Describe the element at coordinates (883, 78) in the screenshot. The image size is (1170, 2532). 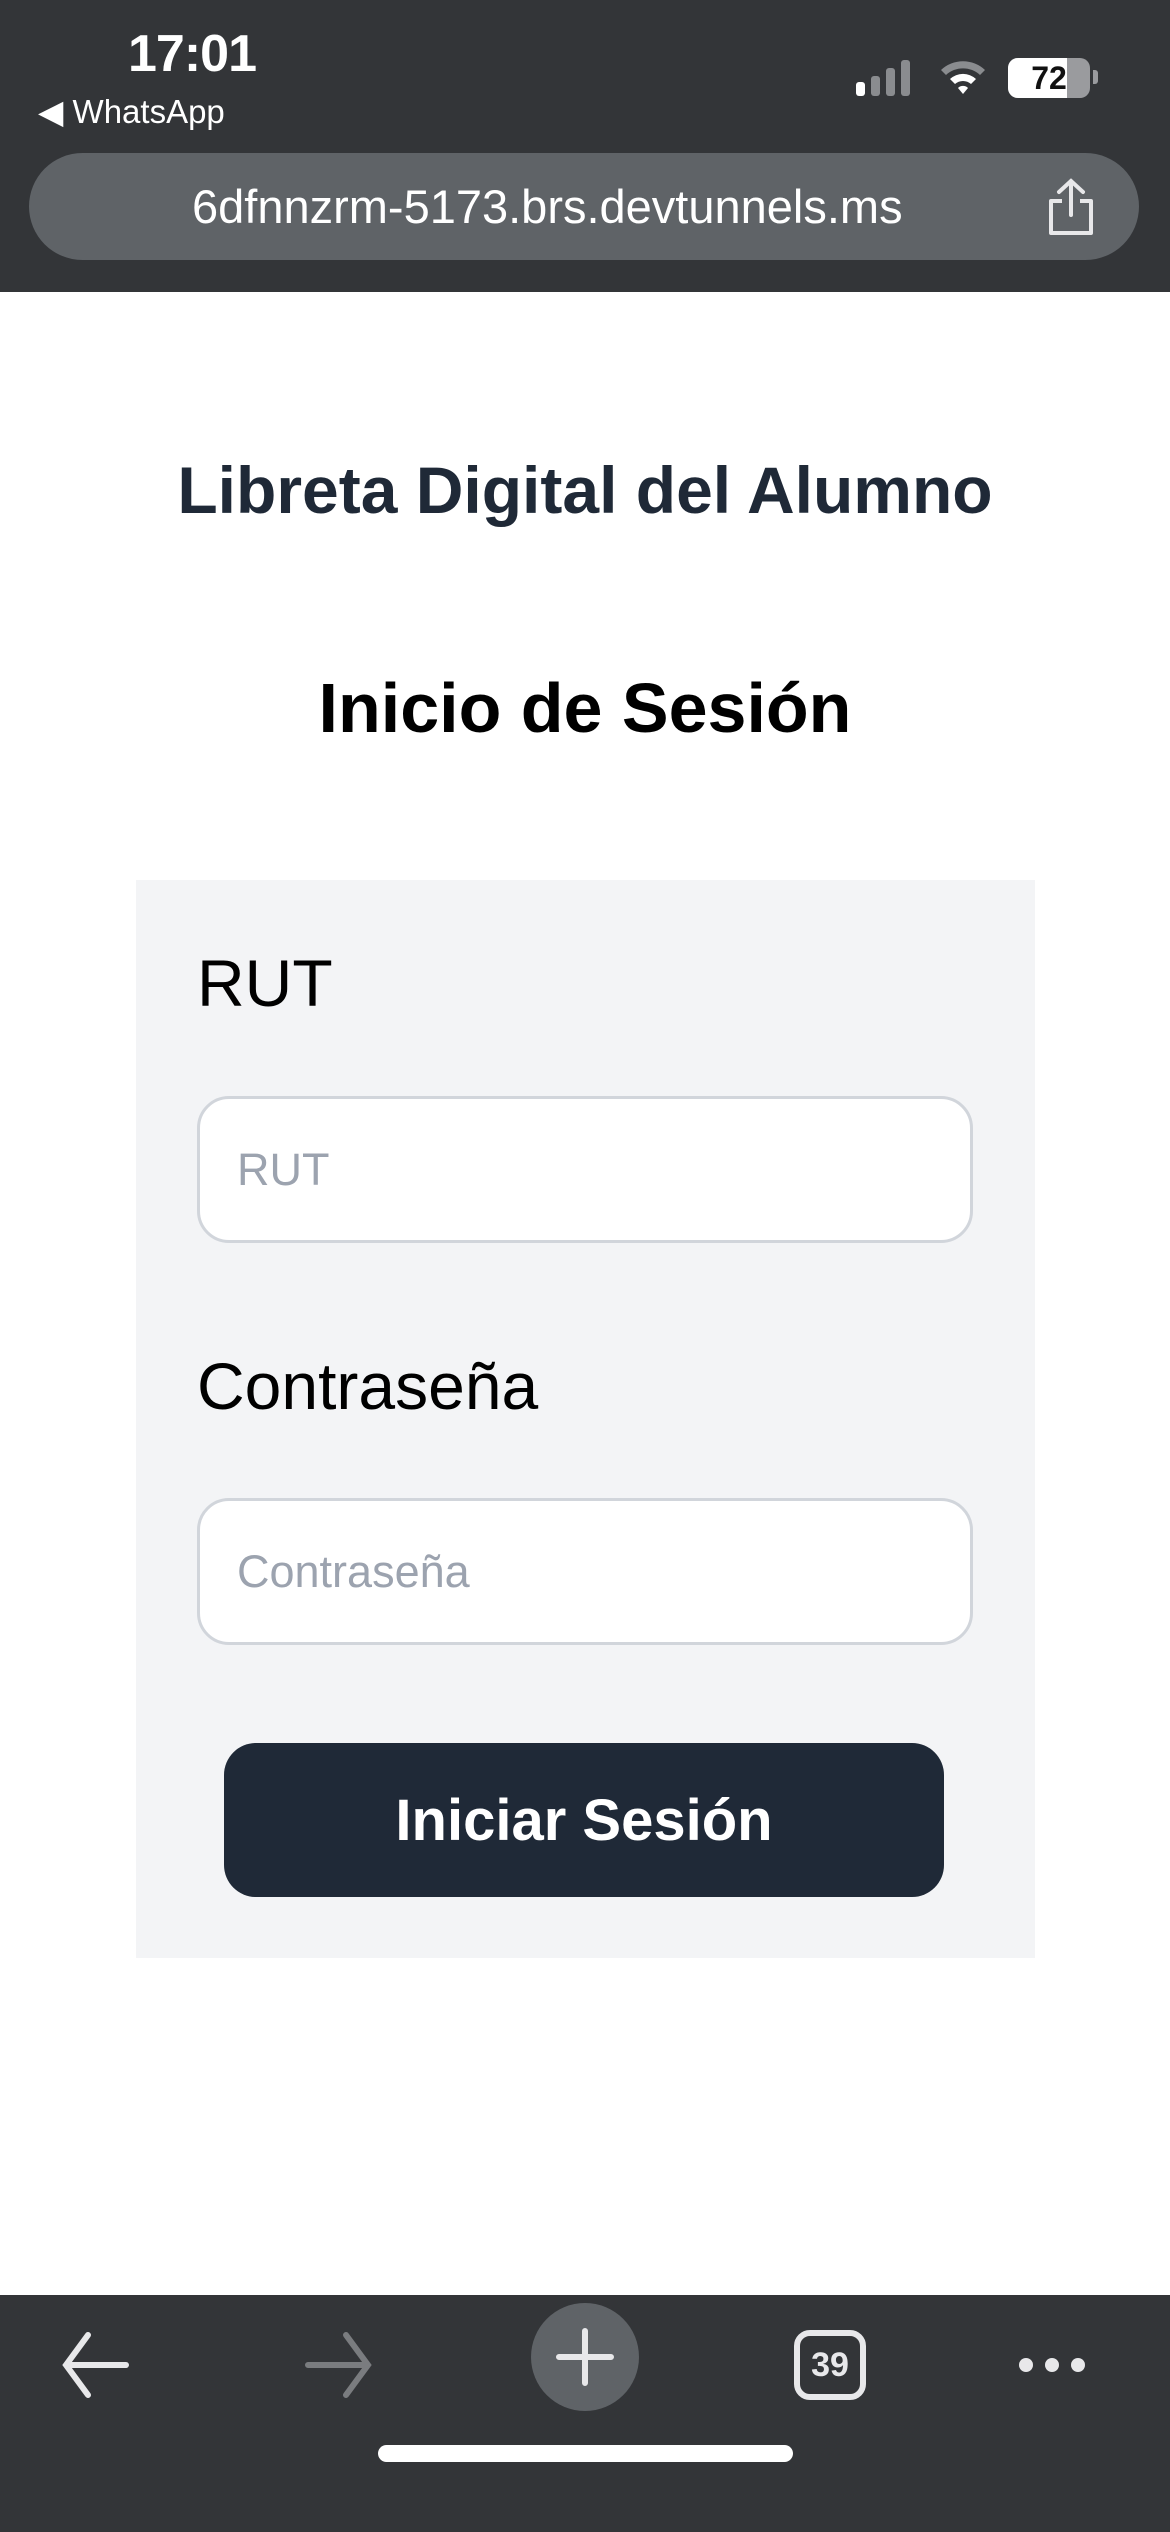
I see `cellular-signal-icon` at that location.